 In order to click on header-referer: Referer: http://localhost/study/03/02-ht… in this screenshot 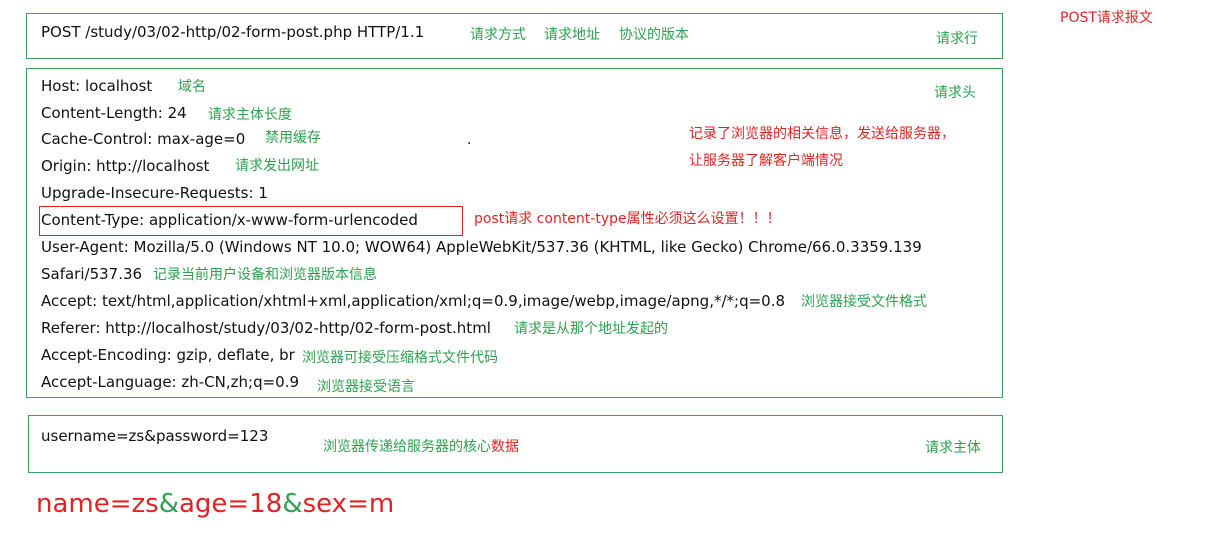, I will do `click(266, 328)`.